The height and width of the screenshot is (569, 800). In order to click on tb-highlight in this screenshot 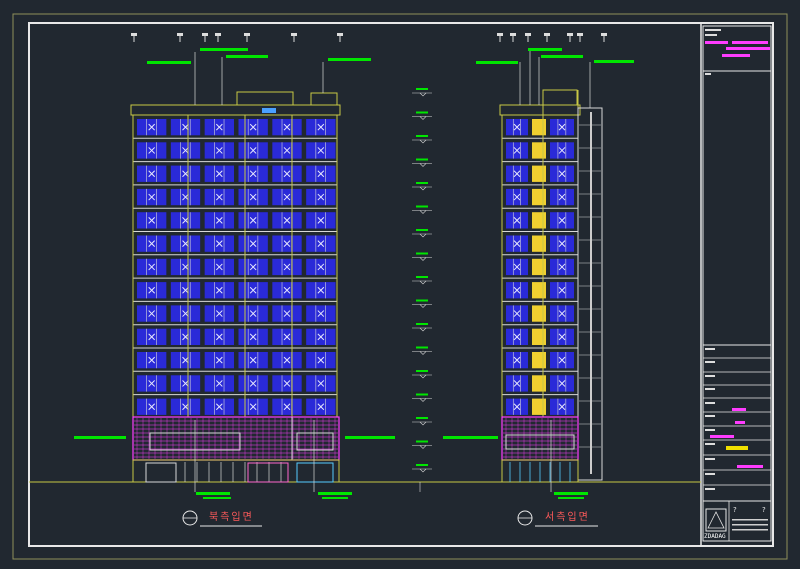, I will do `click(737, 448)`.